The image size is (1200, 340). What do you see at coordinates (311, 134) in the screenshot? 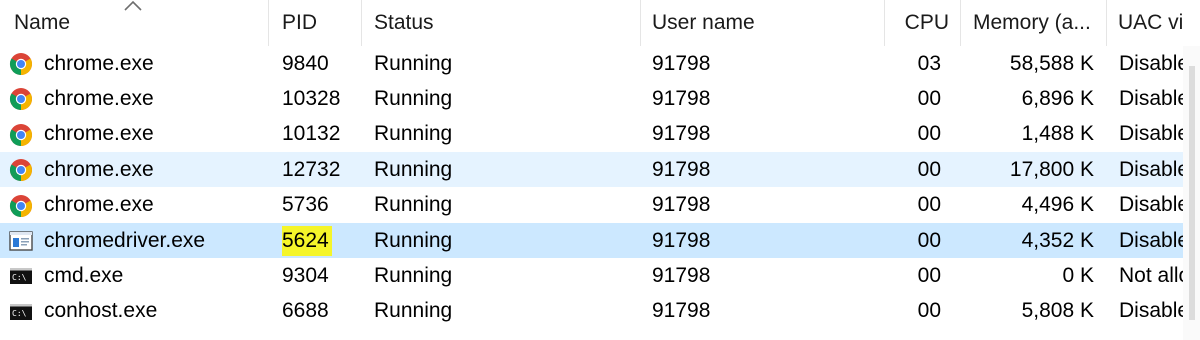
I see `cell-pid-text: 10132` at bounding box center [311, 134].